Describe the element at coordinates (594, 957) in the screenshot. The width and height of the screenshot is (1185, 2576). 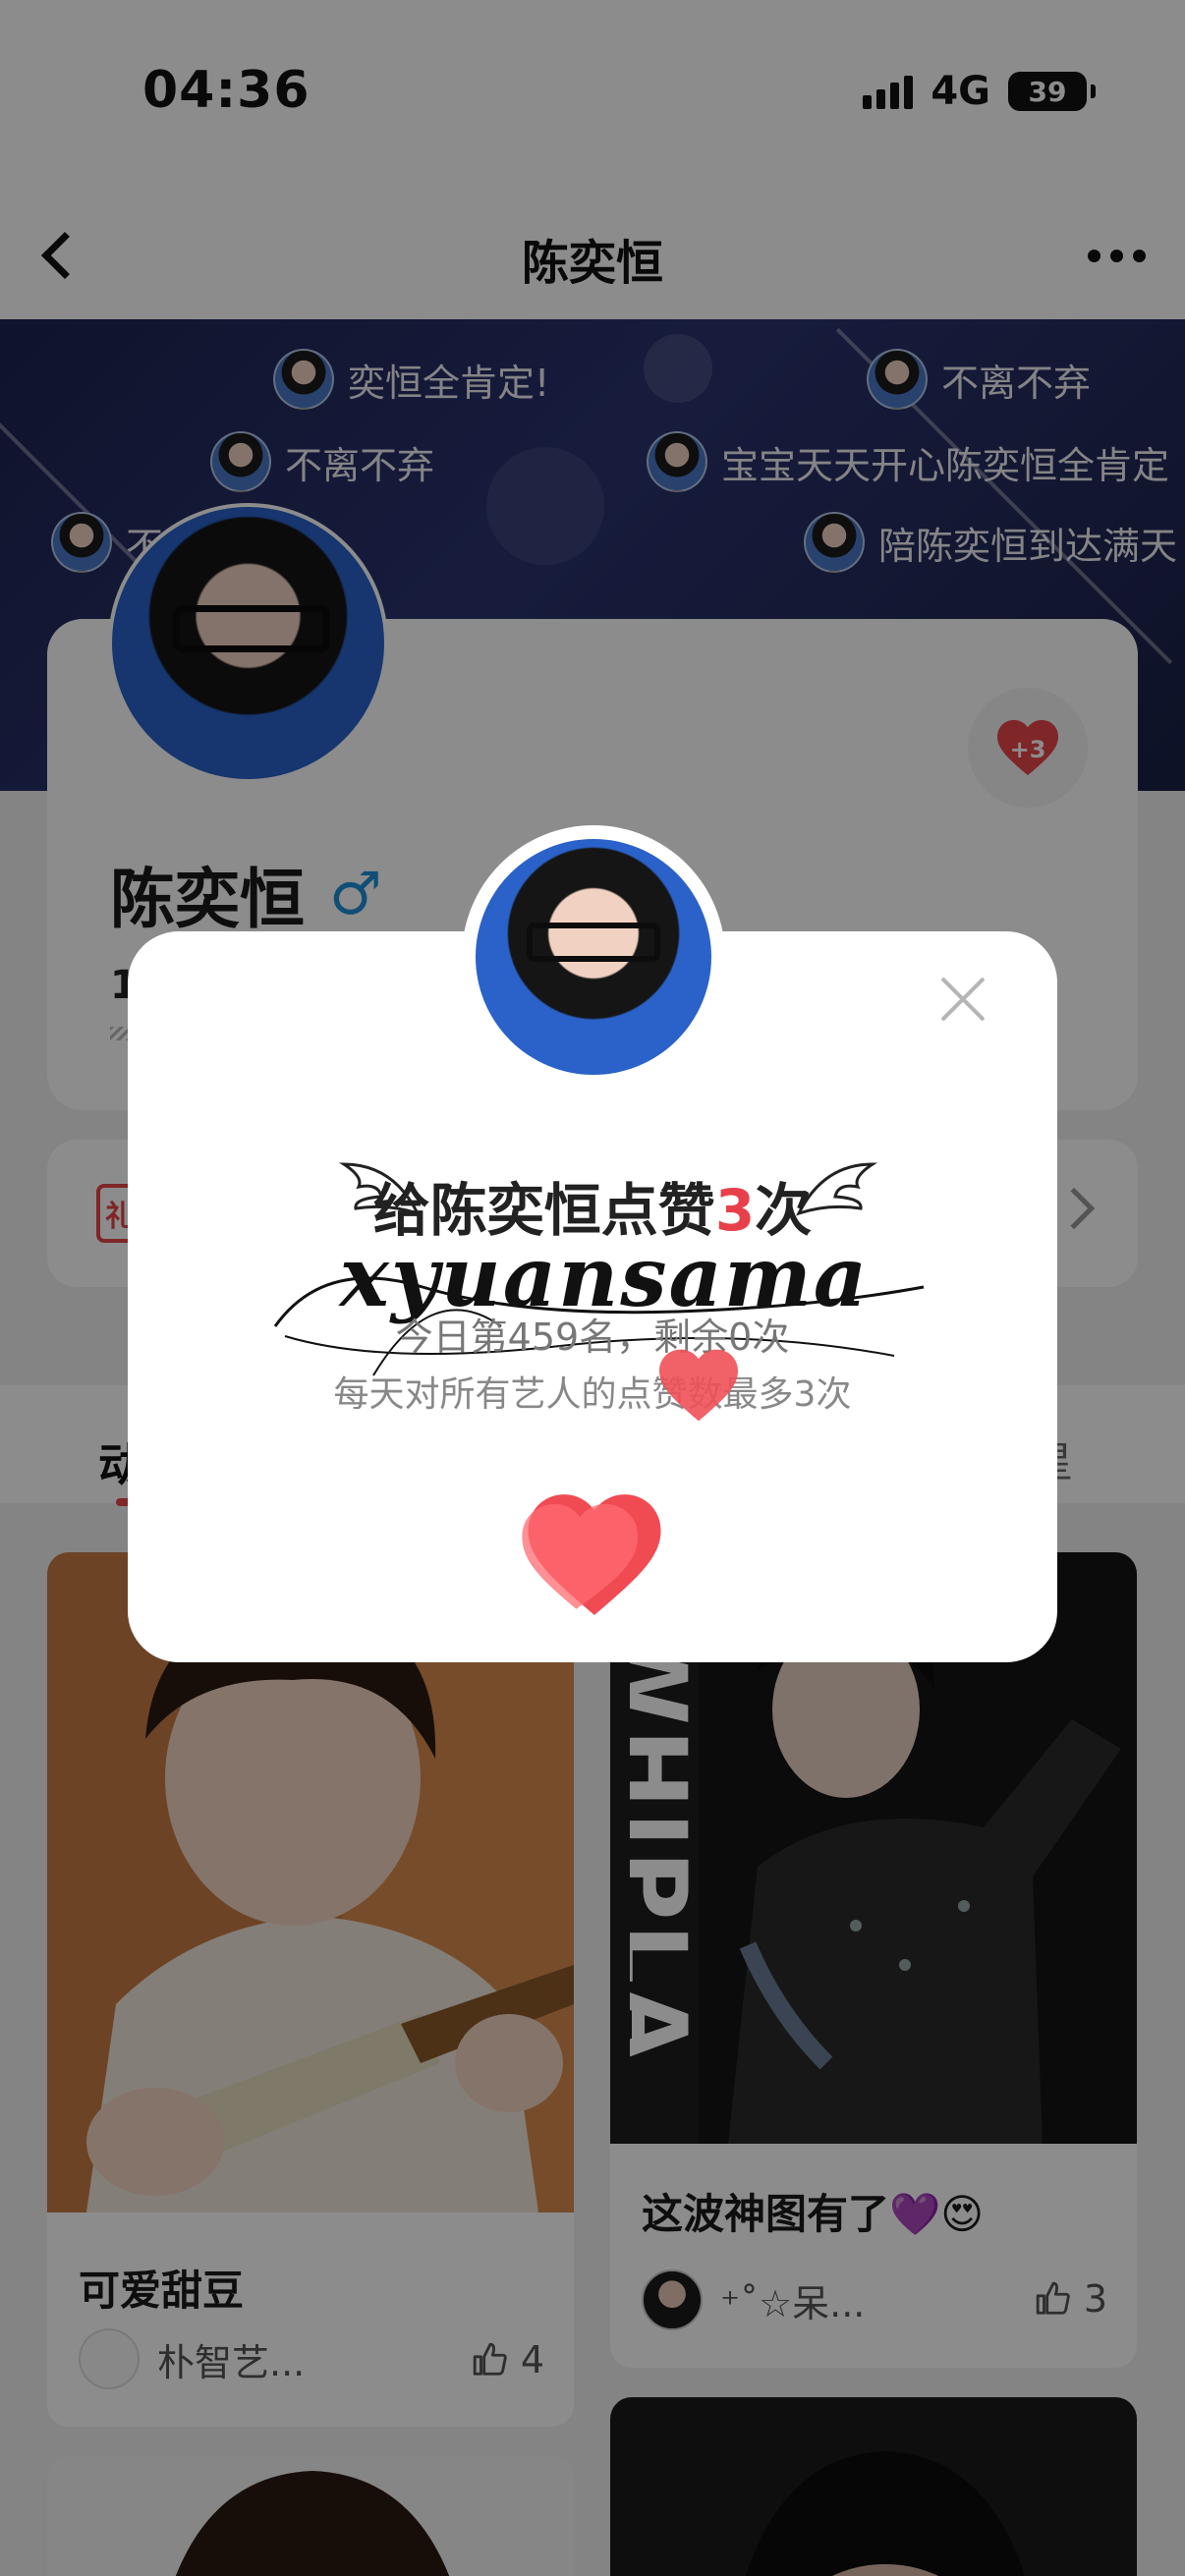
I see `modal-avatar` at that location.